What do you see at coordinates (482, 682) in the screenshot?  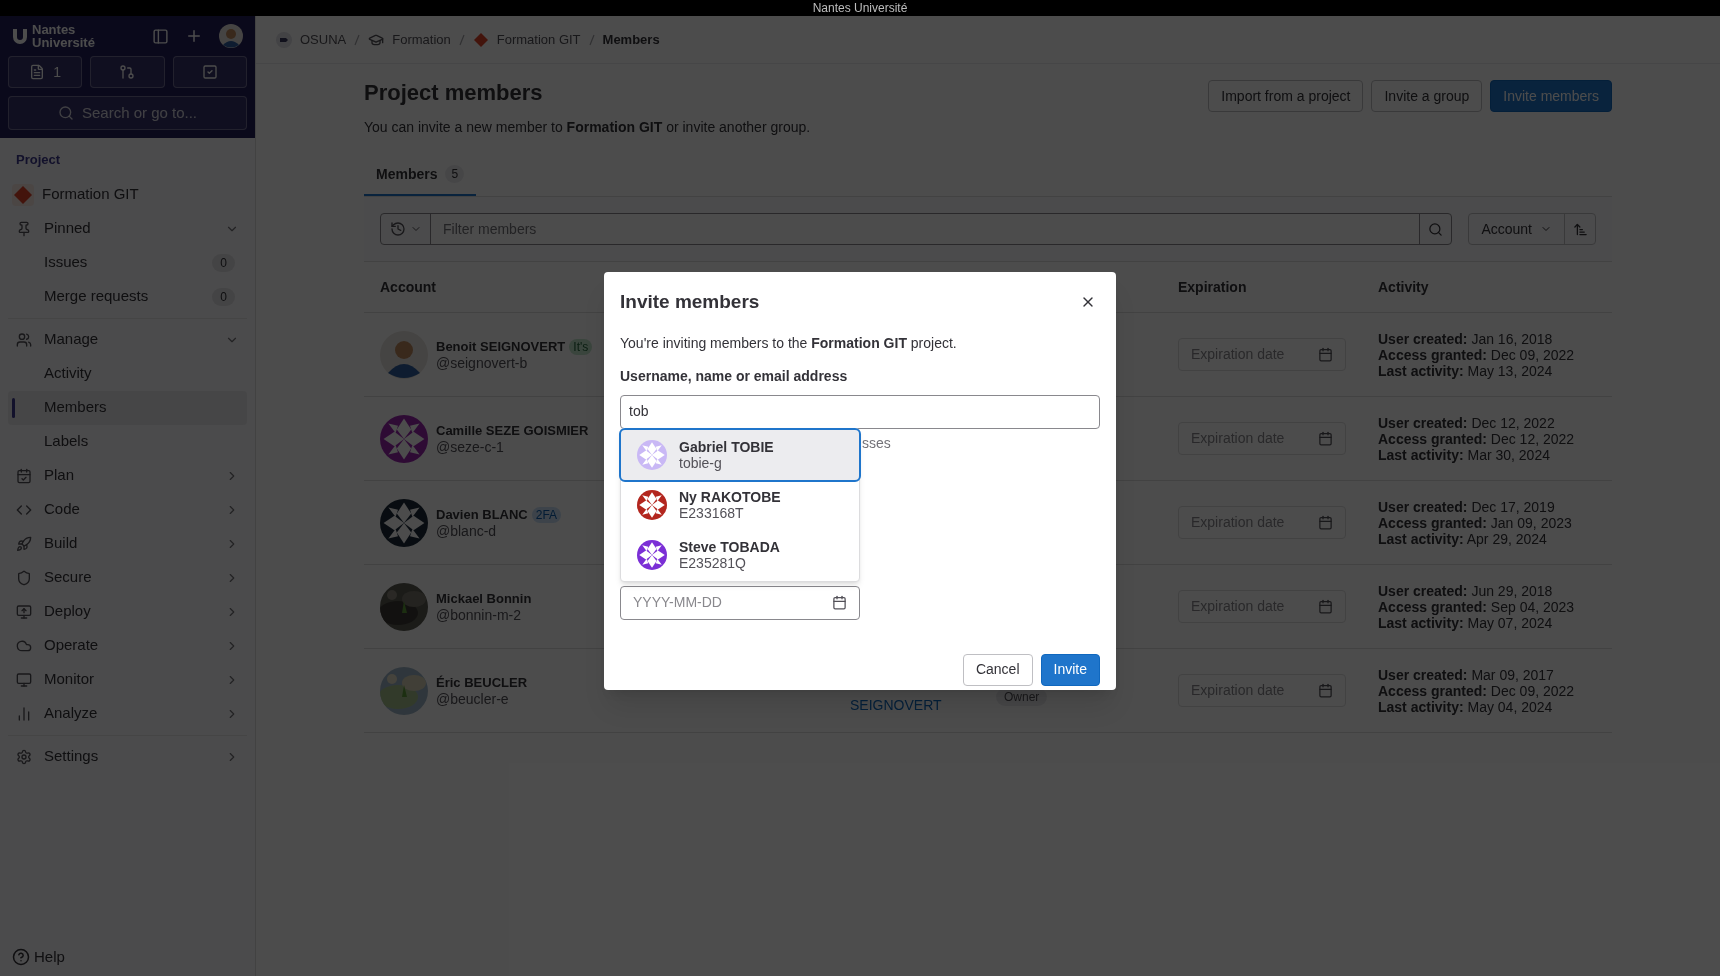 I see `member-name: Éric BEUCLER` at bounding box center [482, 682].